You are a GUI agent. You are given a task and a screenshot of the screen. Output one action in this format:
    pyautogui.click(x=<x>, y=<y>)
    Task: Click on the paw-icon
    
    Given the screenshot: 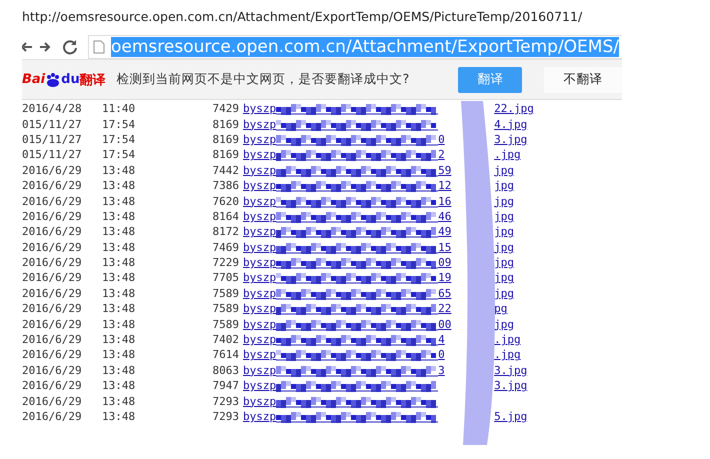 What is the action you would take?
    pyautogui.click(x=53, y=80)
    